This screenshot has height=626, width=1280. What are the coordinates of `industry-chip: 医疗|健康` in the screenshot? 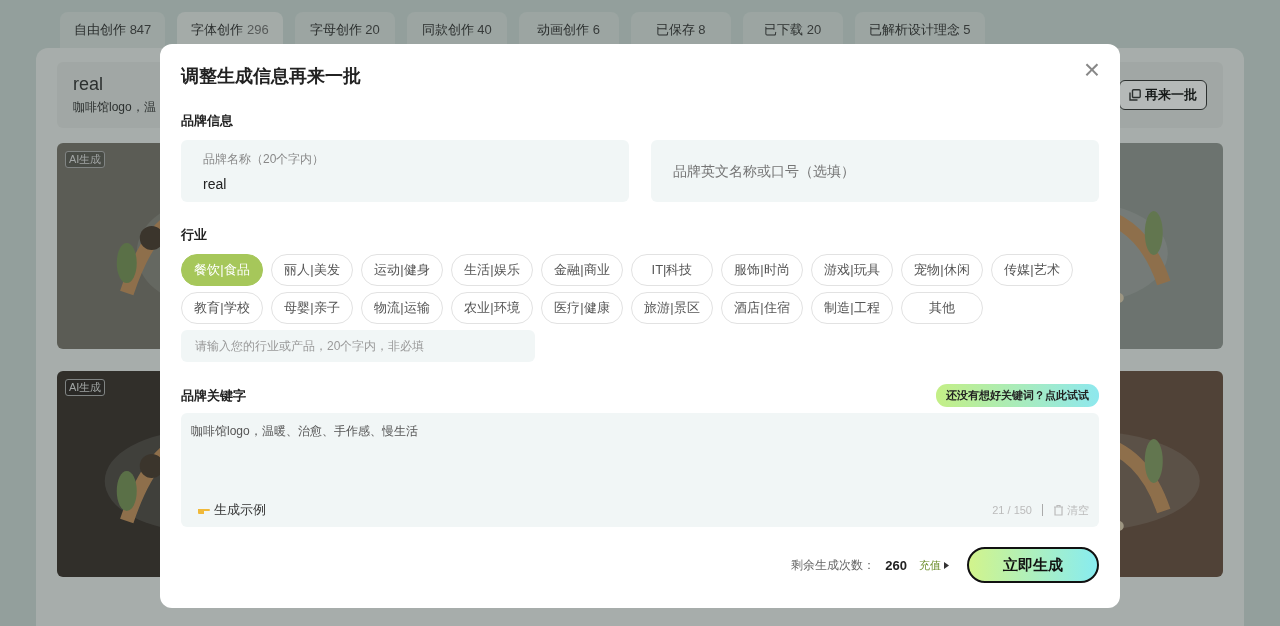 It's located at (582, 308).